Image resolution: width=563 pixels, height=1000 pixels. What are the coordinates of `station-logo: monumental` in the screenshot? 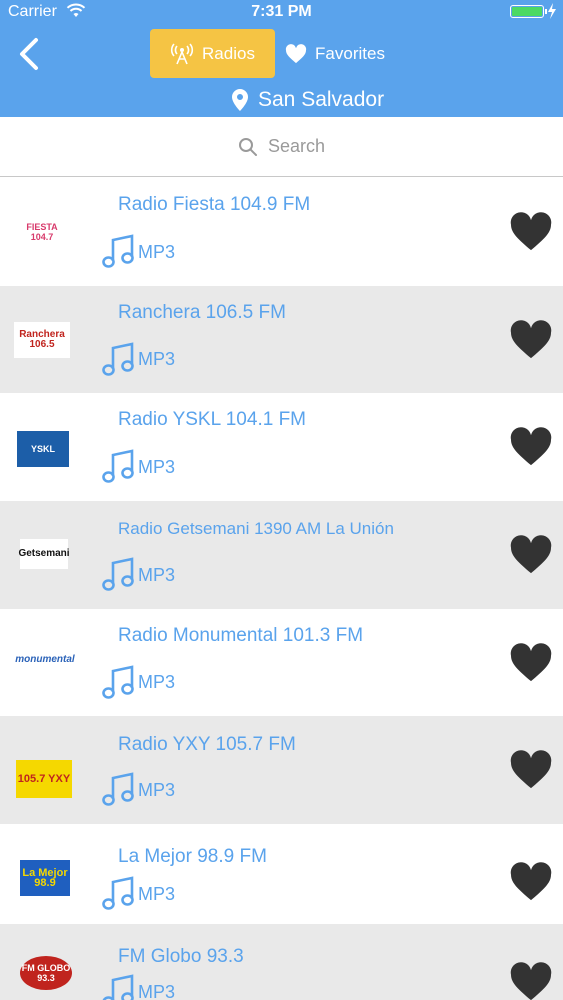 It's located at (45, 659).